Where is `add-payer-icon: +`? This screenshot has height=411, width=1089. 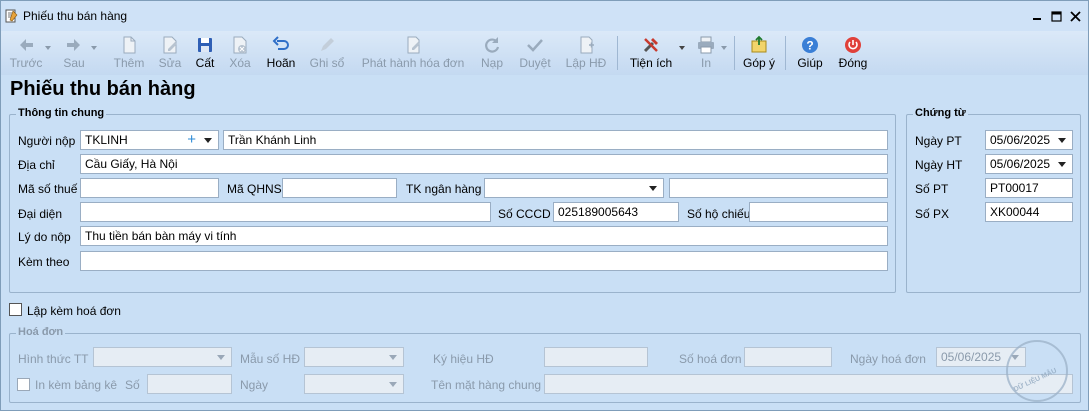
add-payer-icon: + is located at coordinates (191, 139).